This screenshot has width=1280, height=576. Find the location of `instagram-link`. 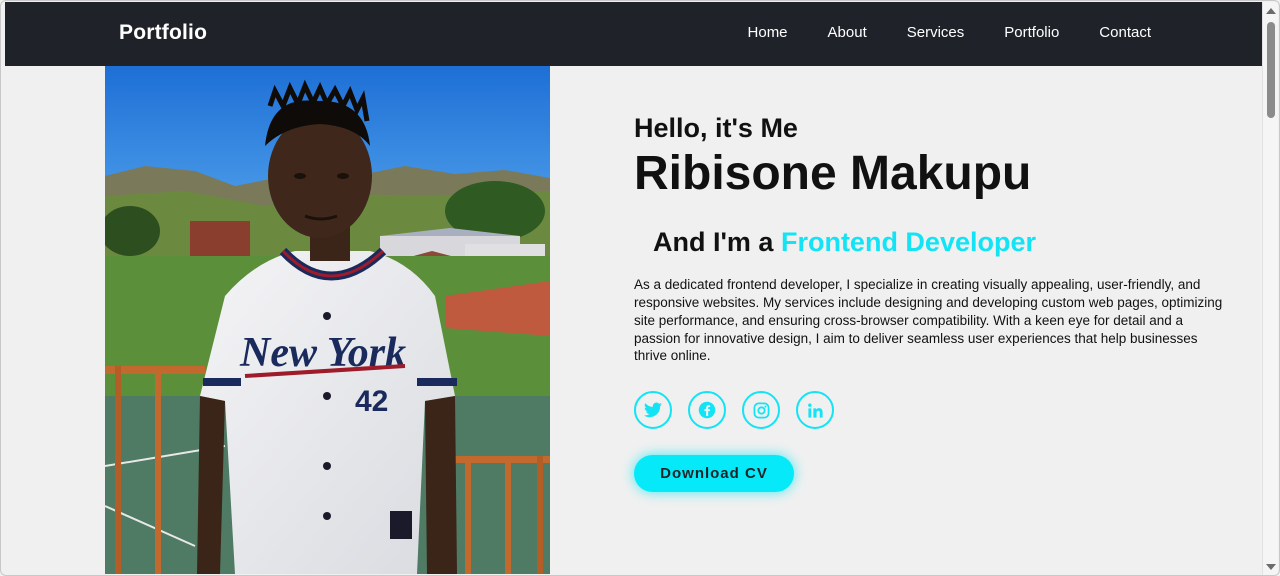

instagram-link is located at coordinates (761, 410).